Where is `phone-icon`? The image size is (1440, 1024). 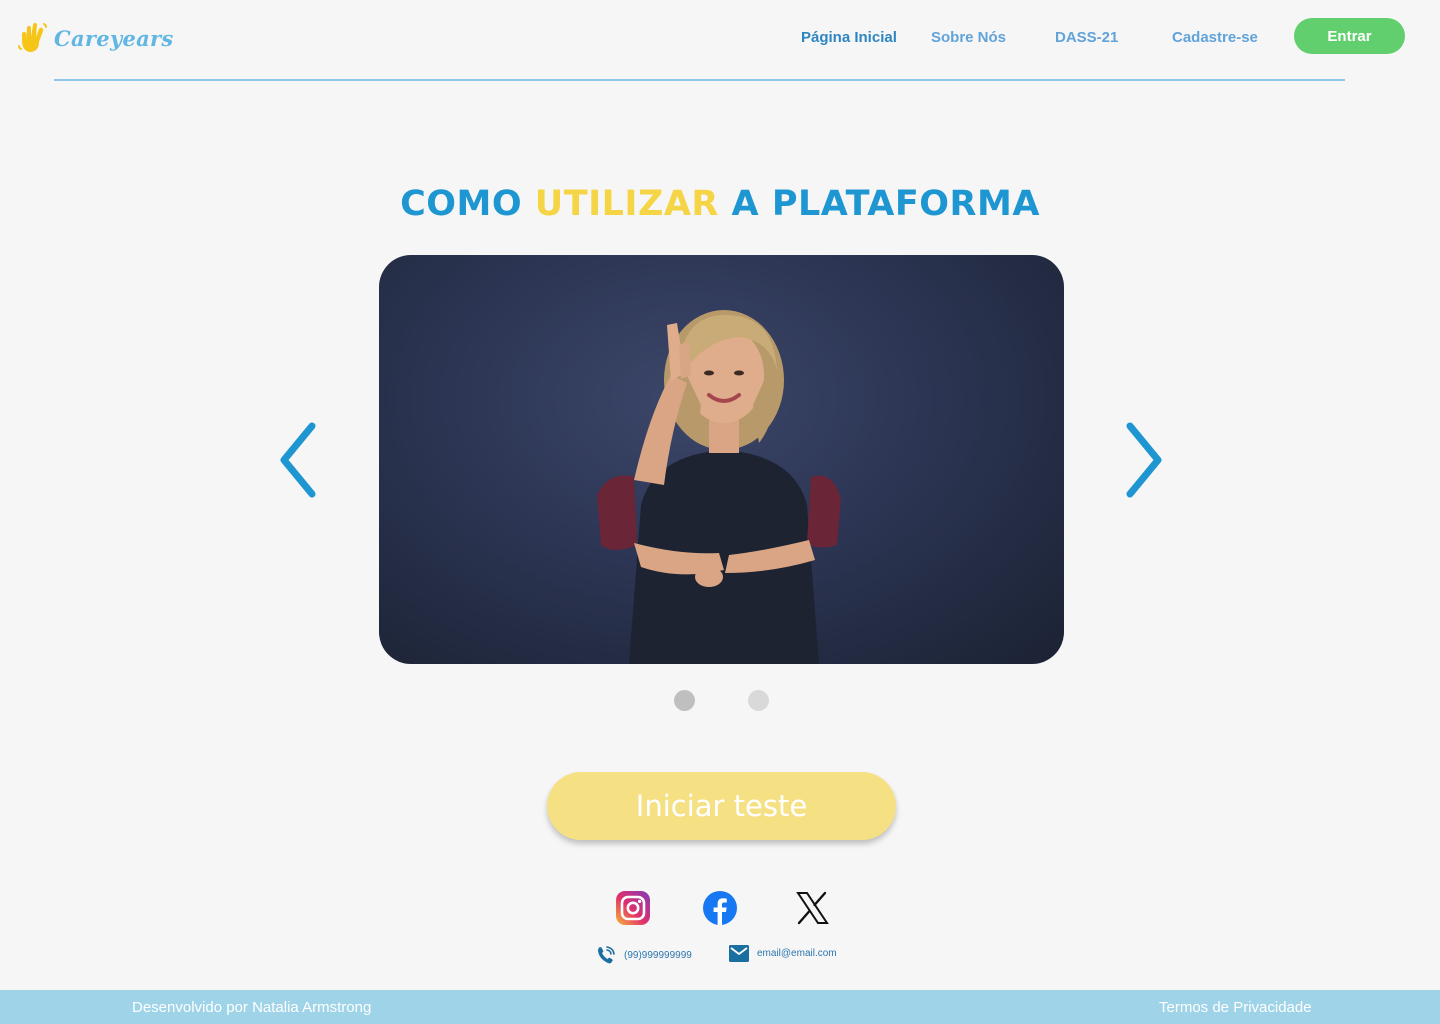
phone-icon is located at coordinates (606, 955).